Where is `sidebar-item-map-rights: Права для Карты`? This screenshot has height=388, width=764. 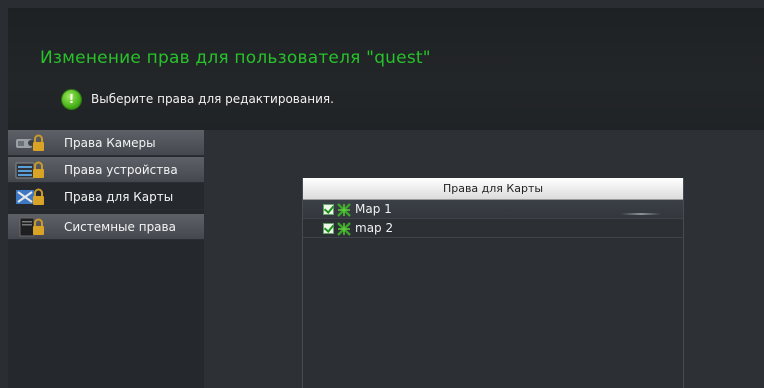
sidebar-item-map-rights: Права для Карты is located at coordinates (106, 197).